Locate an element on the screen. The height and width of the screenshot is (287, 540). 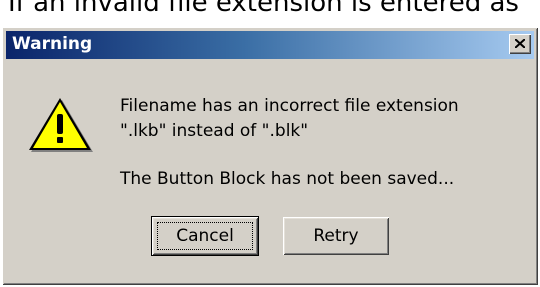
dialog-title: Warning is located at coordinates (52, 44).